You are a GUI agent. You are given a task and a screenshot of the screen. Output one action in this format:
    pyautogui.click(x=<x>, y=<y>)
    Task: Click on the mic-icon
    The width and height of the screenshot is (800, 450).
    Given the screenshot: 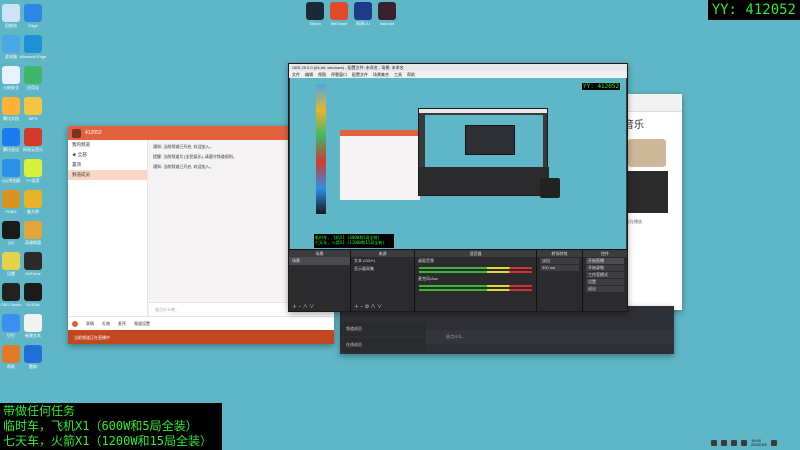 What is the action you would take?
    pyautogui.click(x=75, y=323)
    